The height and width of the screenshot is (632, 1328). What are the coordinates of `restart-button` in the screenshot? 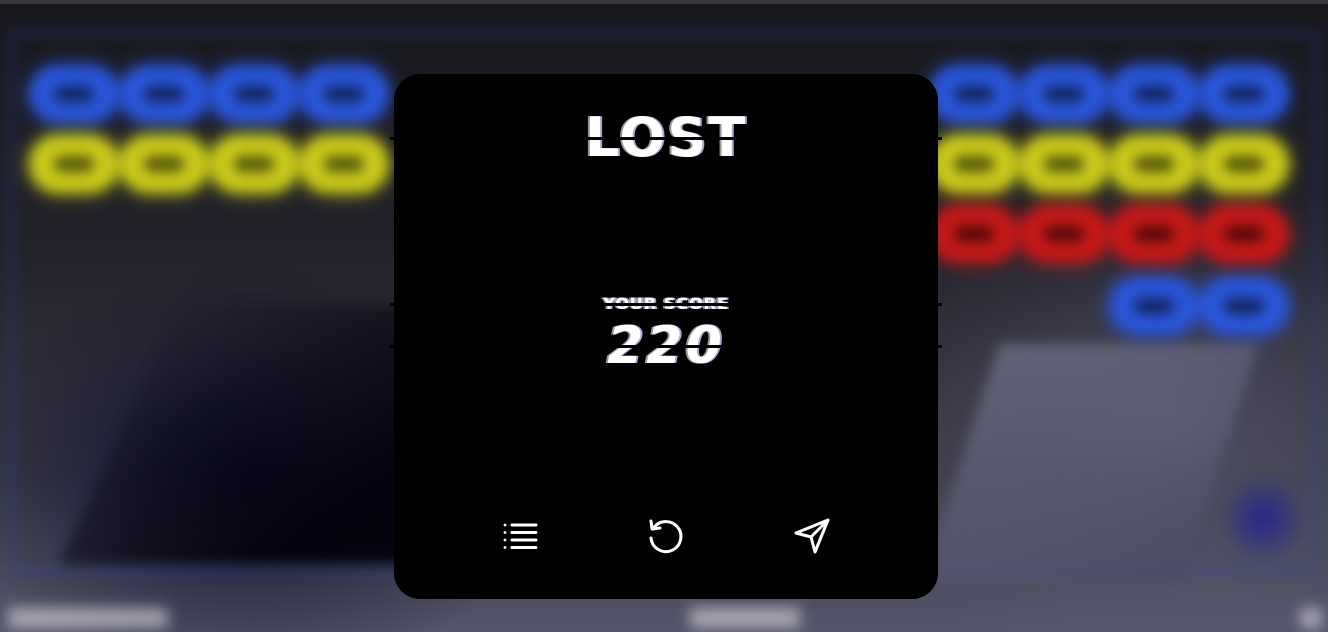 It's located at (665, 537).